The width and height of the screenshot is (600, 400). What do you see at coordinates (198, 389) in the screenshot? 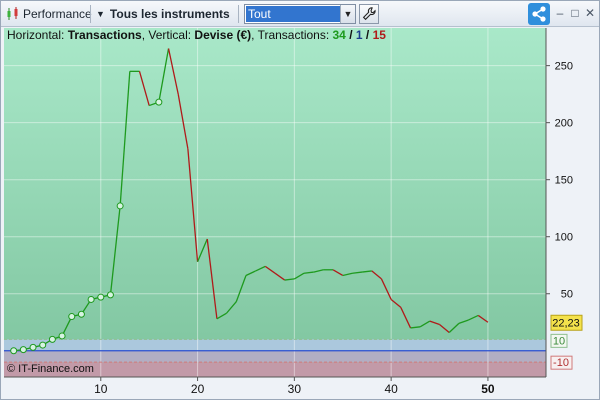
I see `x-tick-label: 20` at bounding box center [198, 389].